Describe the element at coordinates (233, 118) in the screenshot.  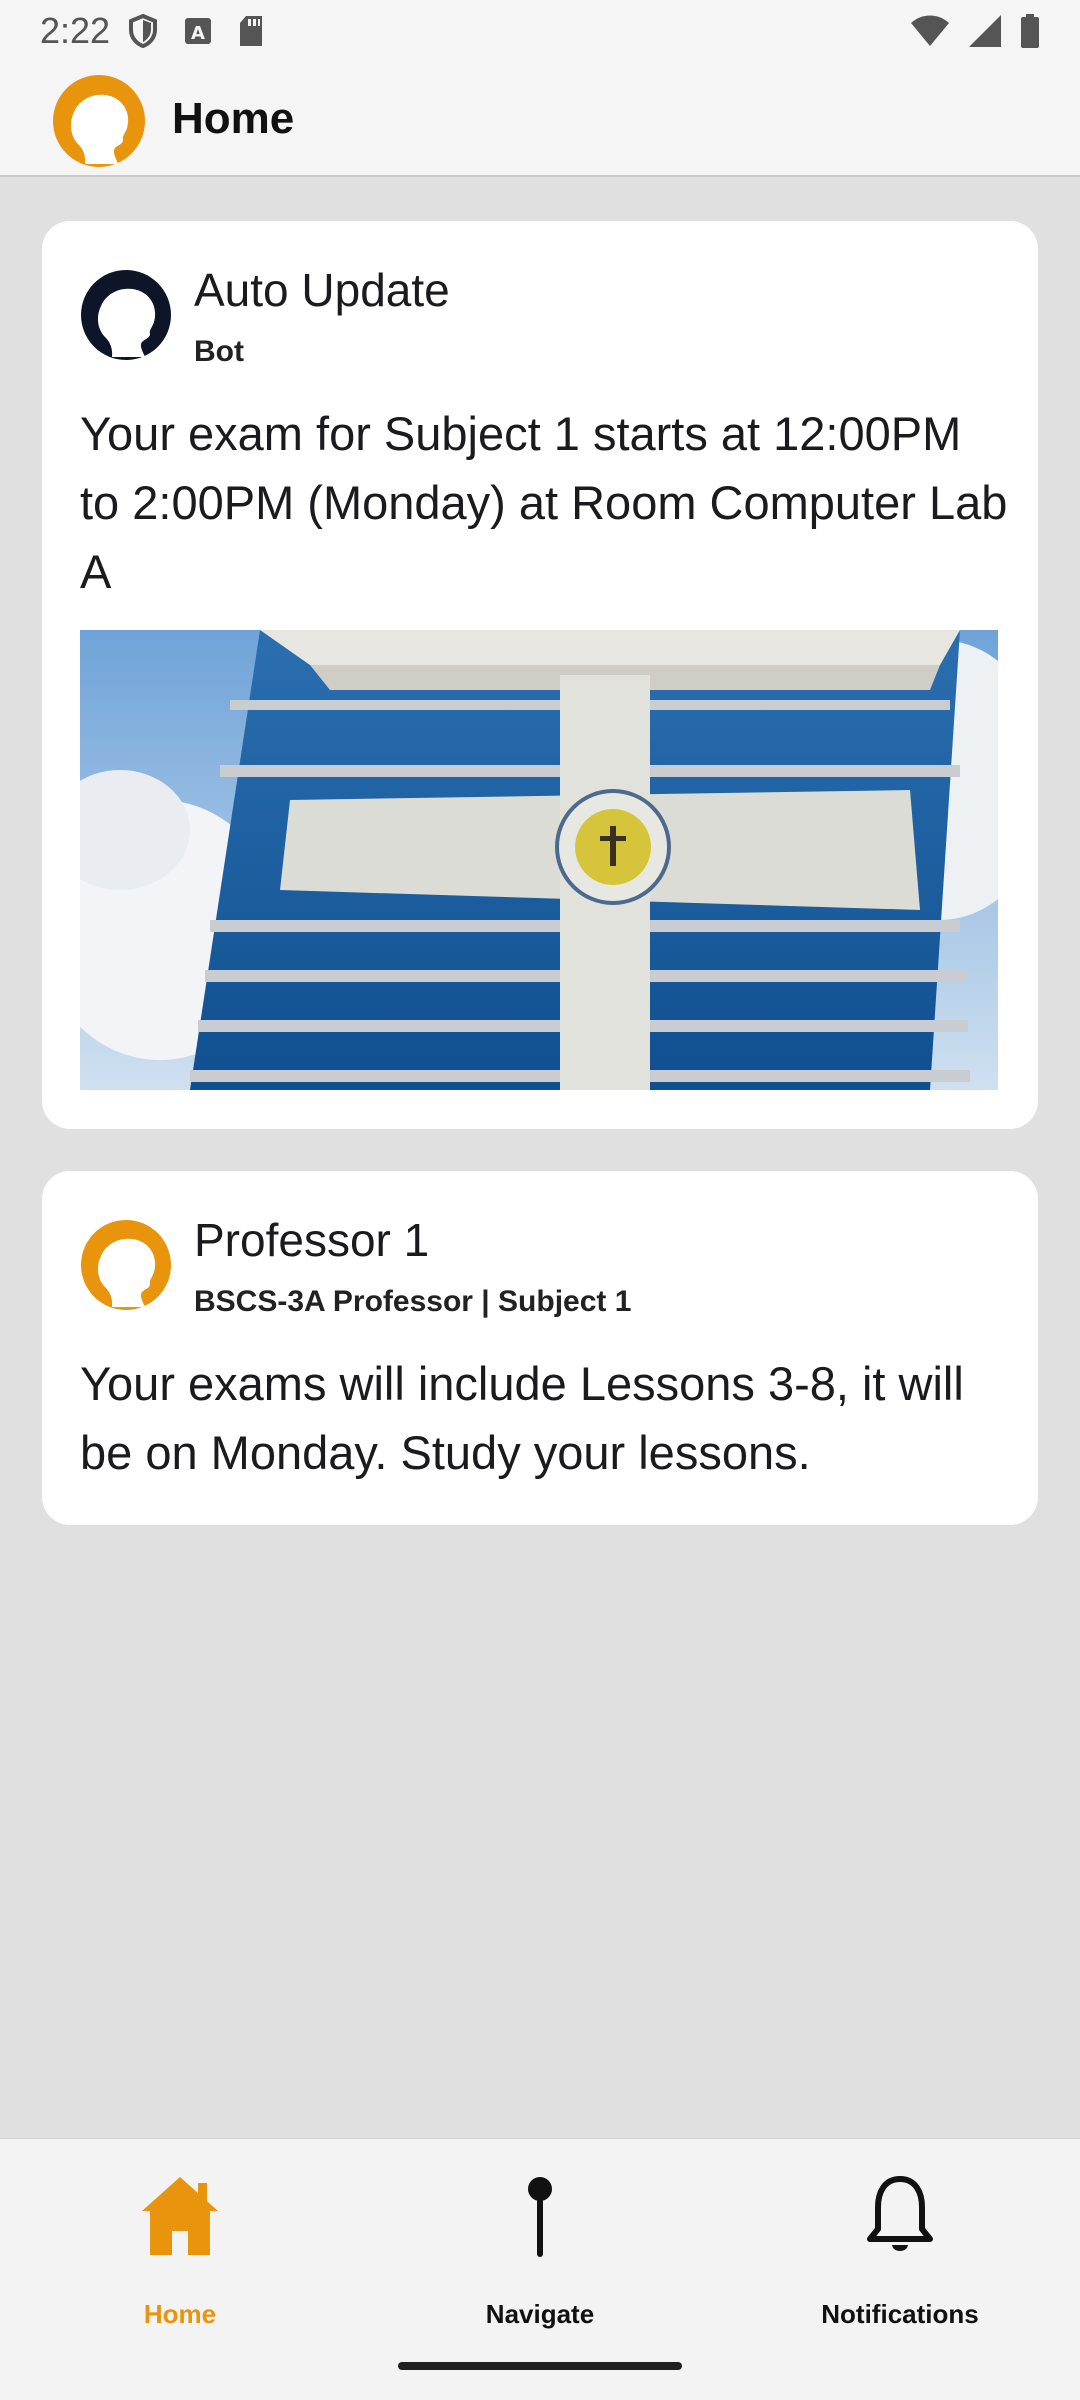
I see `page-title: Home` at that location.